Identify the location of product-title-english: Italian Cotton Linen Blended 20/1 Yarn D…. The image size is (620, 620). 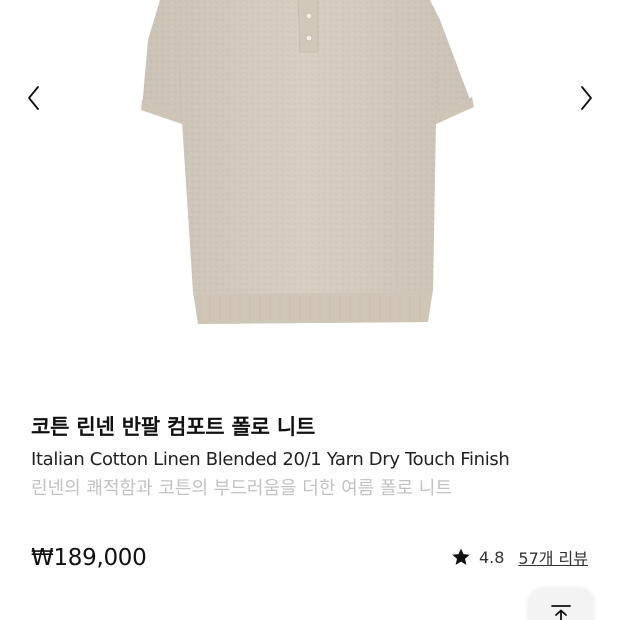
(270, 459).